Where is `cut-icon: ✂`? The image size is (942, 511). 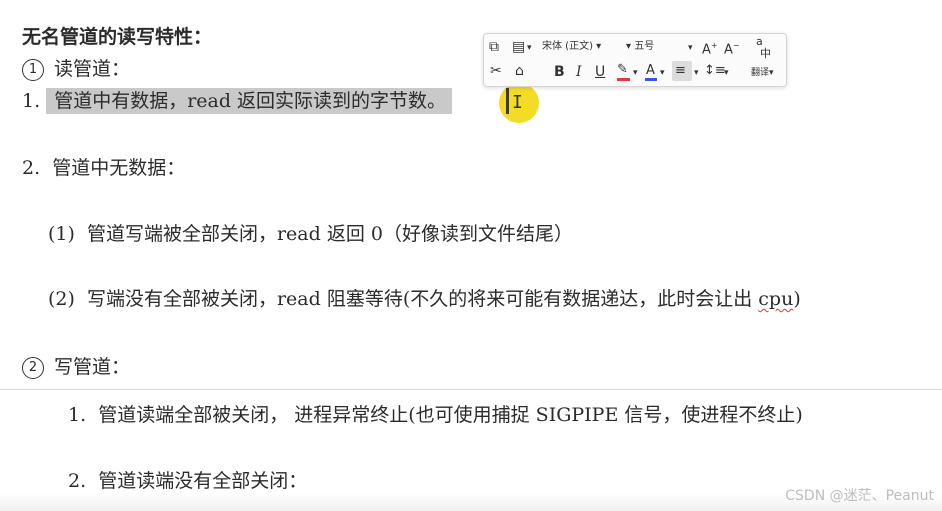
cut-icon: ✂ is located at coordinates (496, 71).